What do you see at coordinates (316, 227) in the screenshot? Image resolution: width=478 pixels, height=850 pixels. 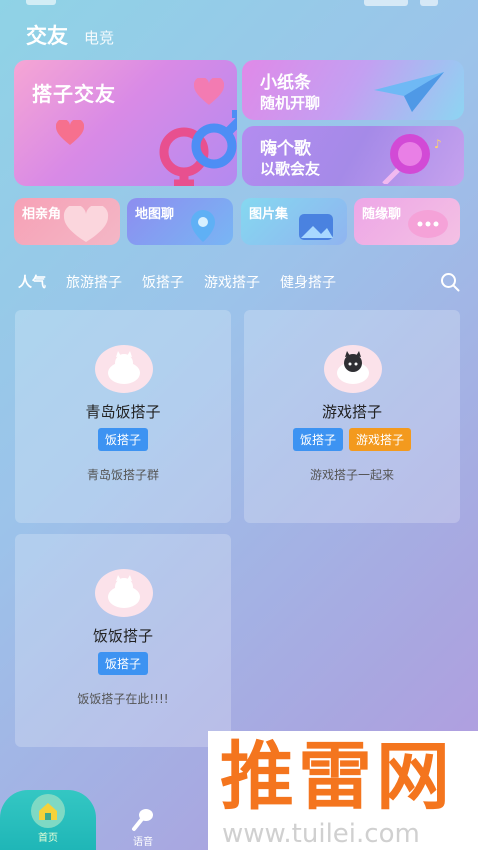 I see `picture-icon` at bounding box center [316, 227].